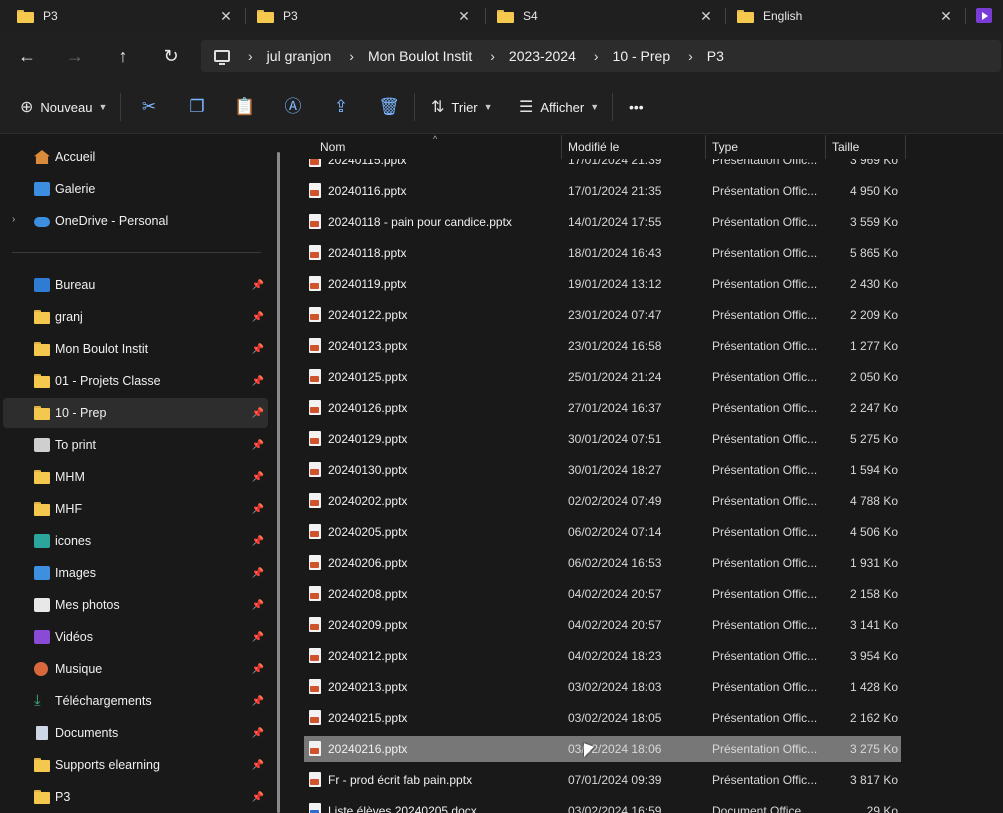 This screenshot has height=813, width=1003. I want to click on sidebar-item-projets-classe: 01 - Projets Classe 📌, so click(135, 381).